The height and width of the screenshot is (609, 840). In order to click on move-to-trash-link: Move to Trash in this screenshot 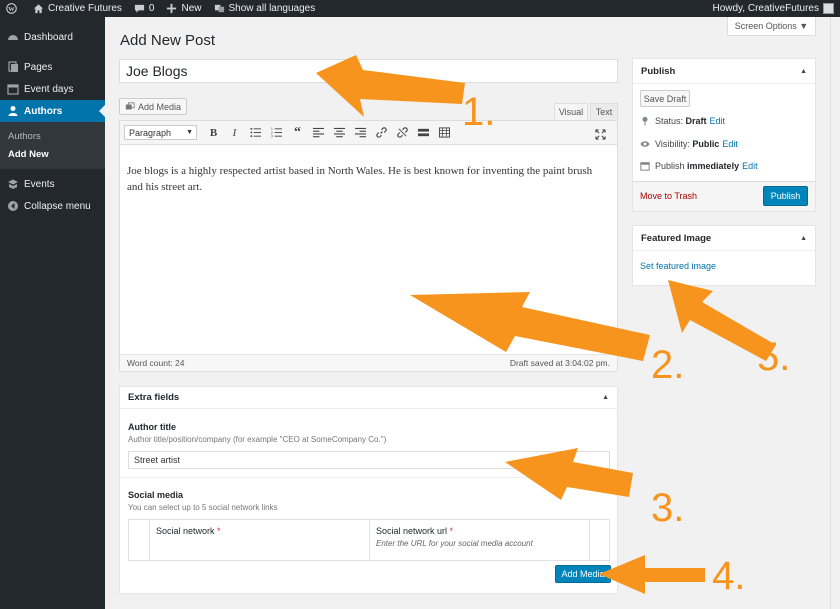, I will do `click(668, 196)`.